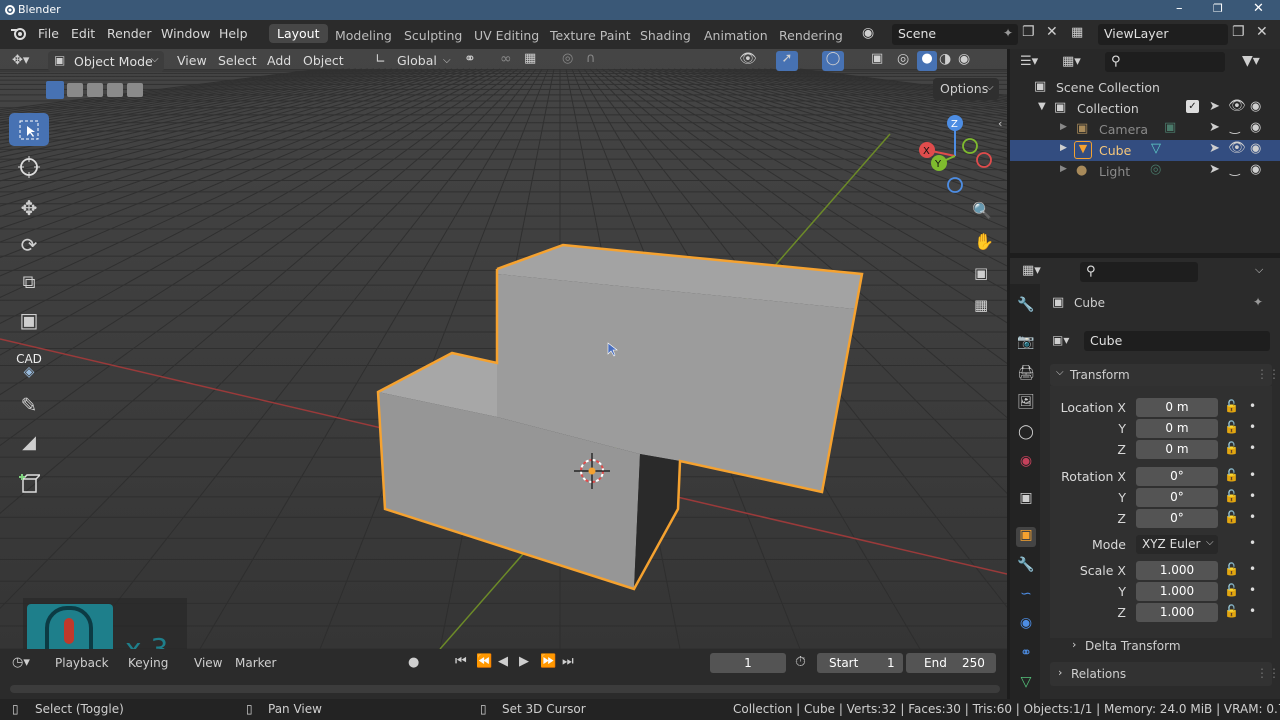 The width and height of the screenshot is (1280, 720). I want to click on drag-handle-icon: ⋮⋮, so click(1268, 374).